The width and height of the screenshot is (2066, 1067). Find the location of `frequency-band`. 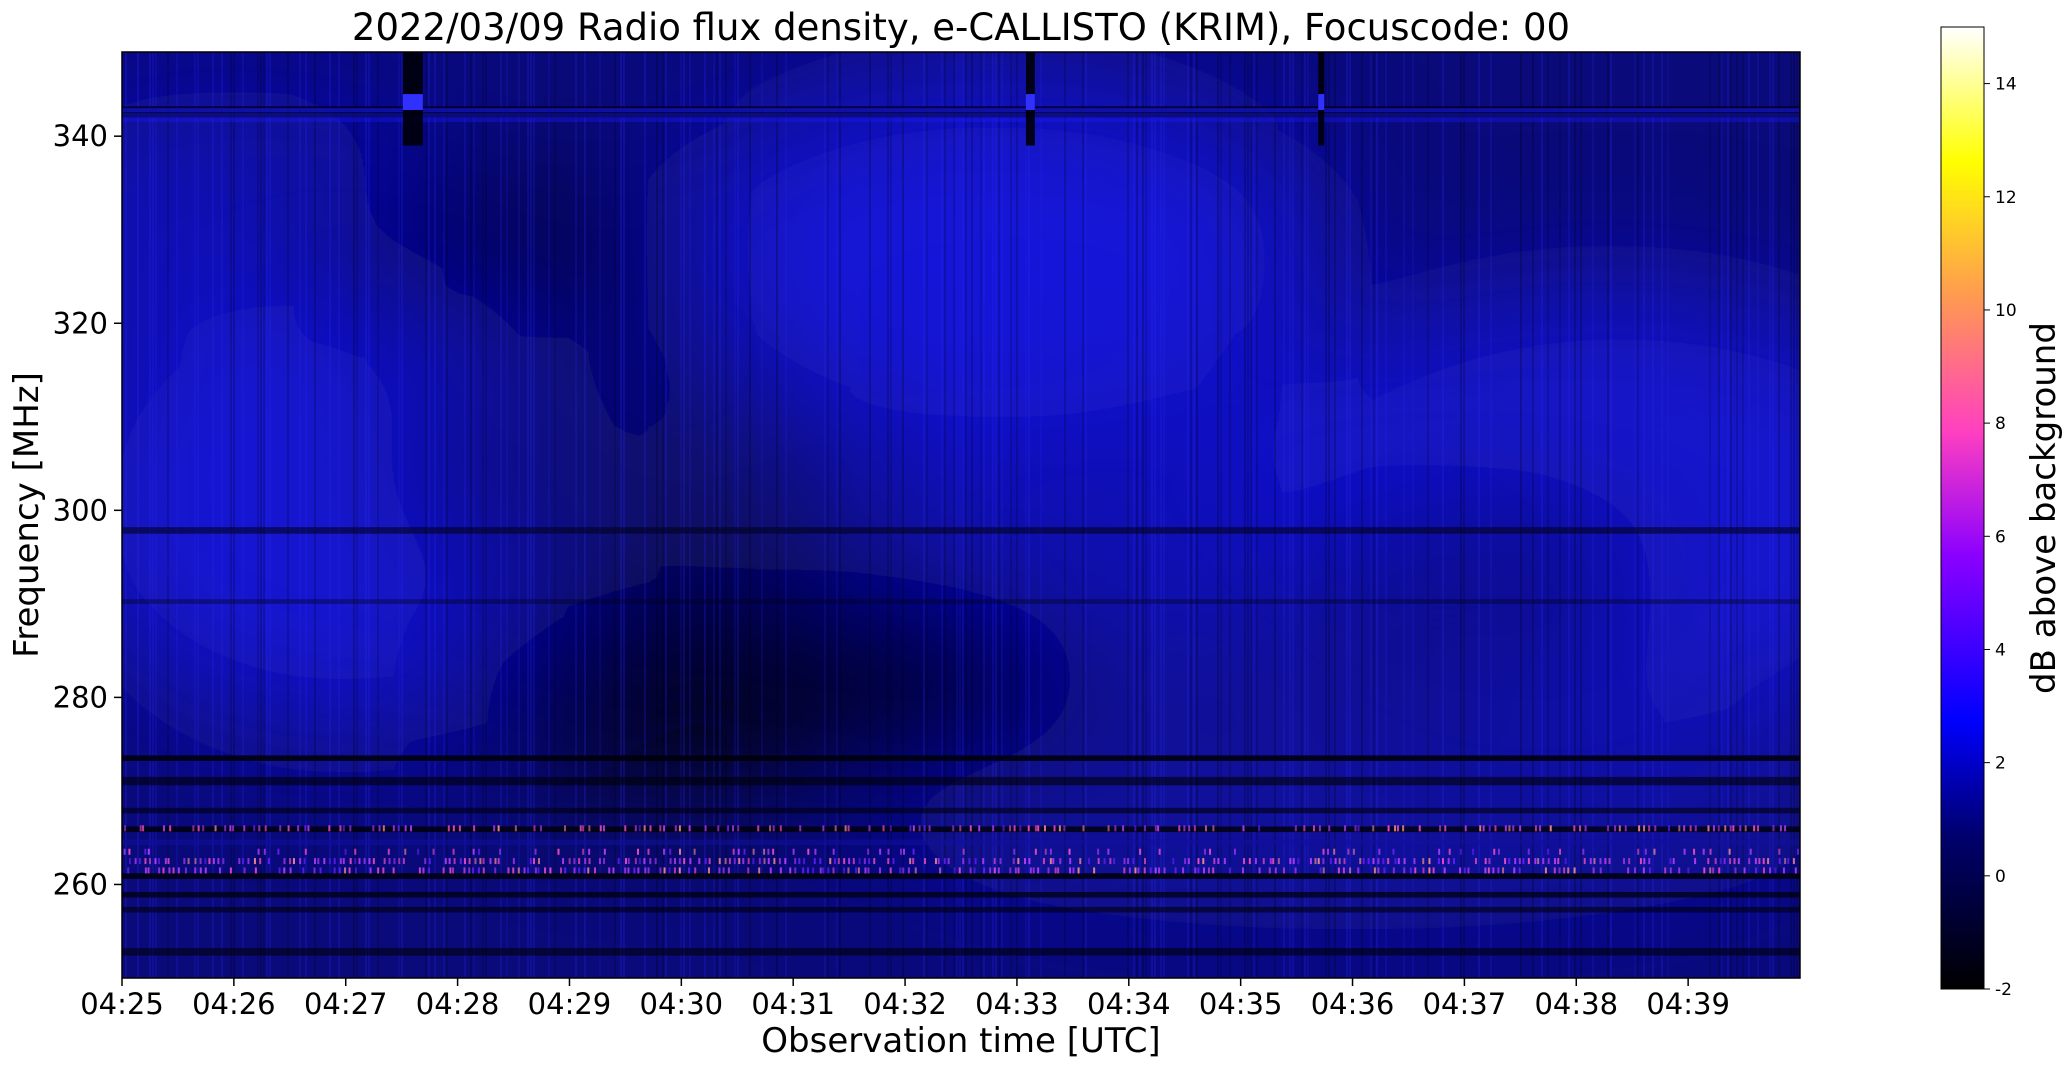

frequency-band is located at coordinates (961, 810).